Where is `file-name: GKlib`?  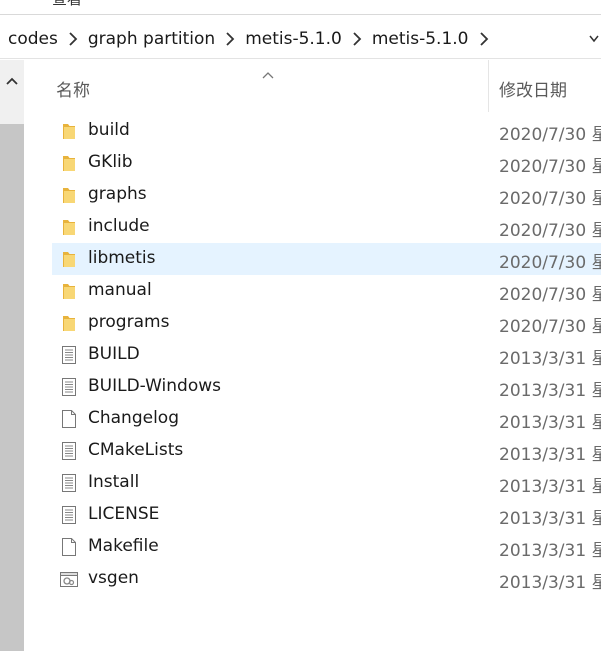
file-name: GKlib is located at coordinates (110, 162).